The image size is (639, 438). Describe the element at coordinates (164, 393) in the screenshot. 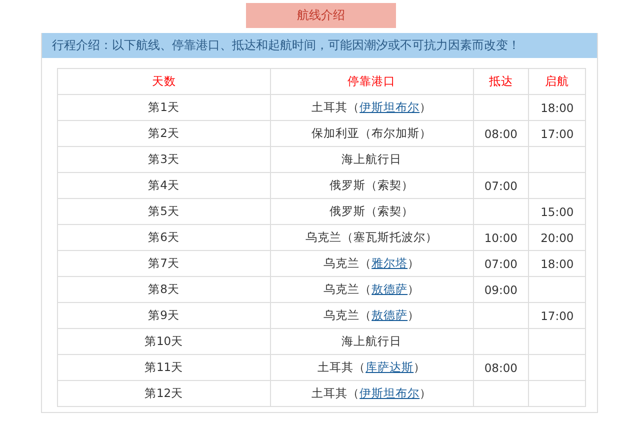

I see `day-cell: 第12天` at that location.